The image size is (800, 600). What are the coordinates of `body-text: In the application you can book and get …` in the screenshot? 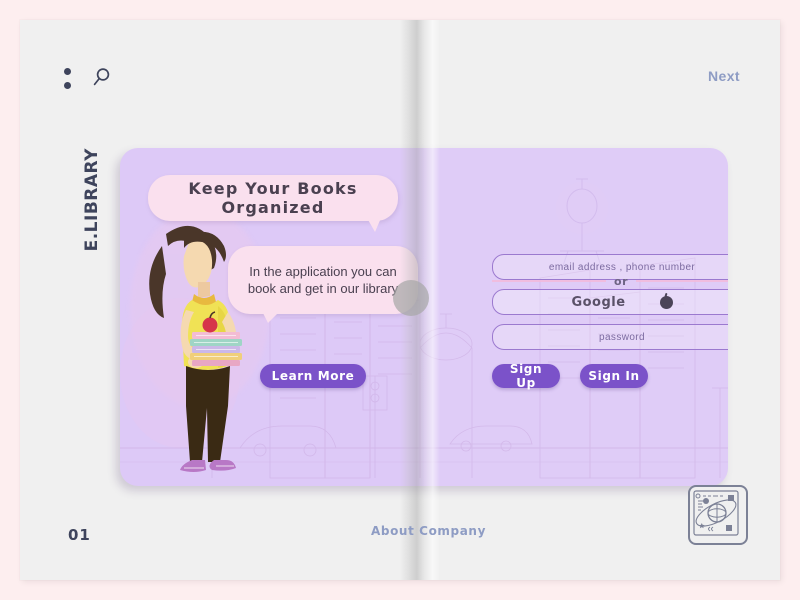 It's located at (323, 280).